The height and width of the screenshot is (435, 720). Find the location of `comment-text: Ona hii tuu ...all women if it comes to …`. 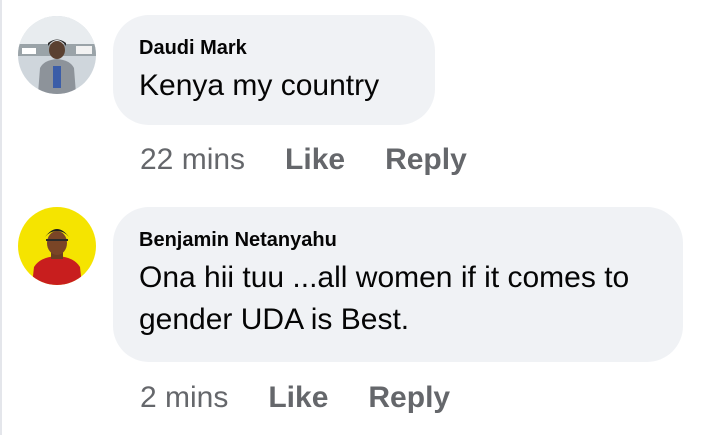

comment-text: Ona hii tuu ...all women if it comes to … is located at coordinates (384, 298).